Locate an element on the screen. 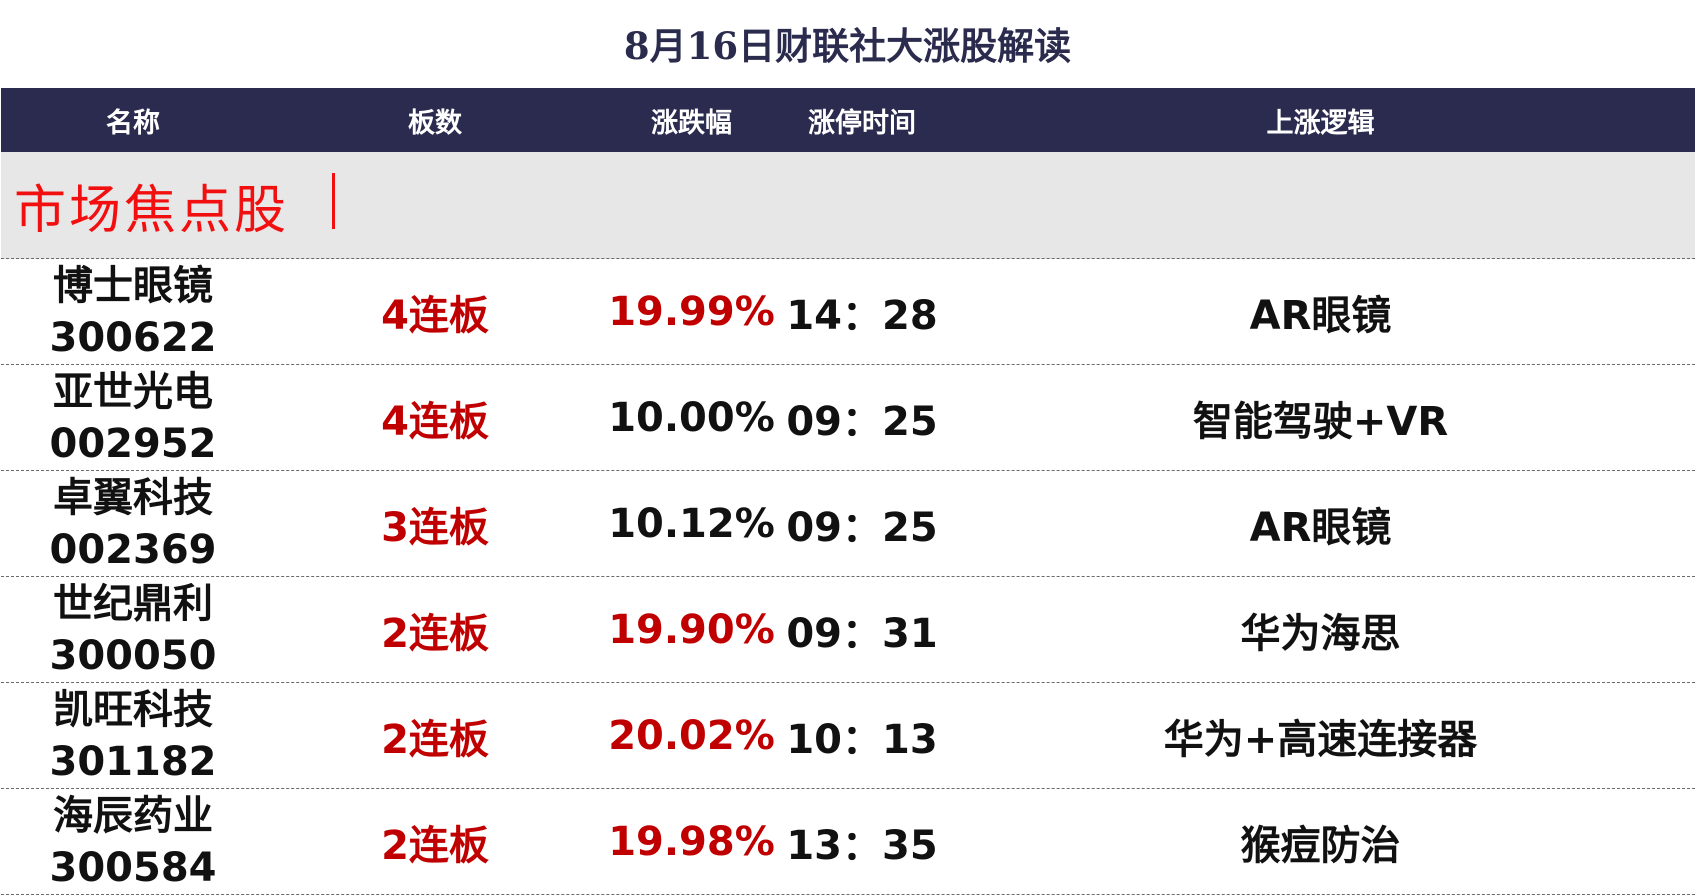 The width and height of the screenshot is (1695, 895). stock-code: 002369 is located at coordinates (133, 549).